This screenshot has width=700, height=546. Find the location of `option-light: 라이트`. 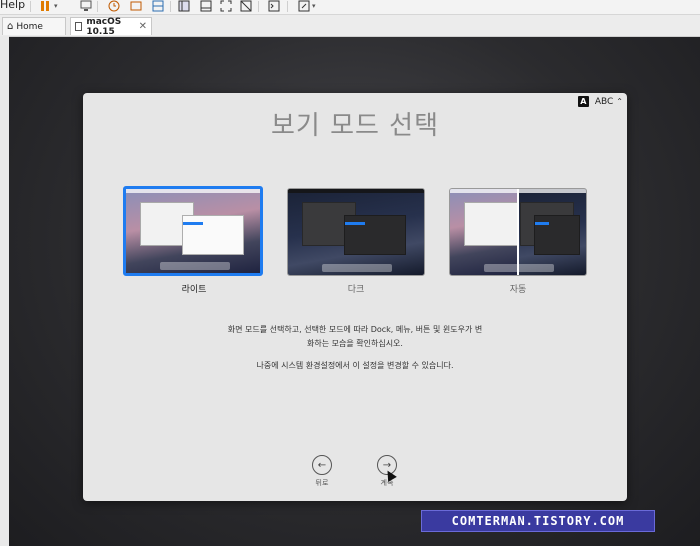

option-light: 라이트 is located at coordinates (193, 240).